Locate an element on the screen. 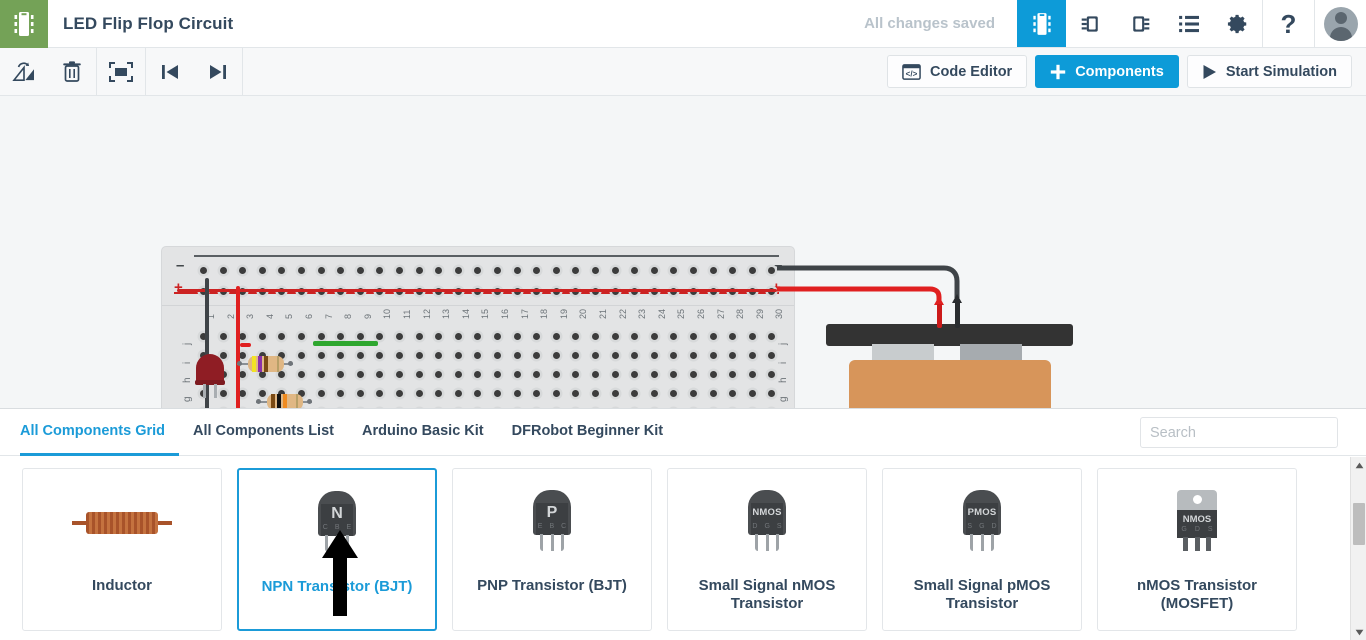  tab-dfrobot-beginner-kit: DFRobot Beginner Kit is located at coordinates (587, 432).